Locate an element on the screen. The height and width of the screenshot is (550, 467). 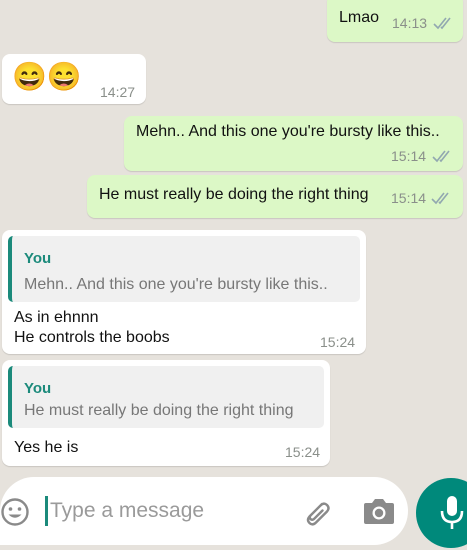
message-bubble-incoming: 😄😄 14:27 is located at coordinates (74, 79).